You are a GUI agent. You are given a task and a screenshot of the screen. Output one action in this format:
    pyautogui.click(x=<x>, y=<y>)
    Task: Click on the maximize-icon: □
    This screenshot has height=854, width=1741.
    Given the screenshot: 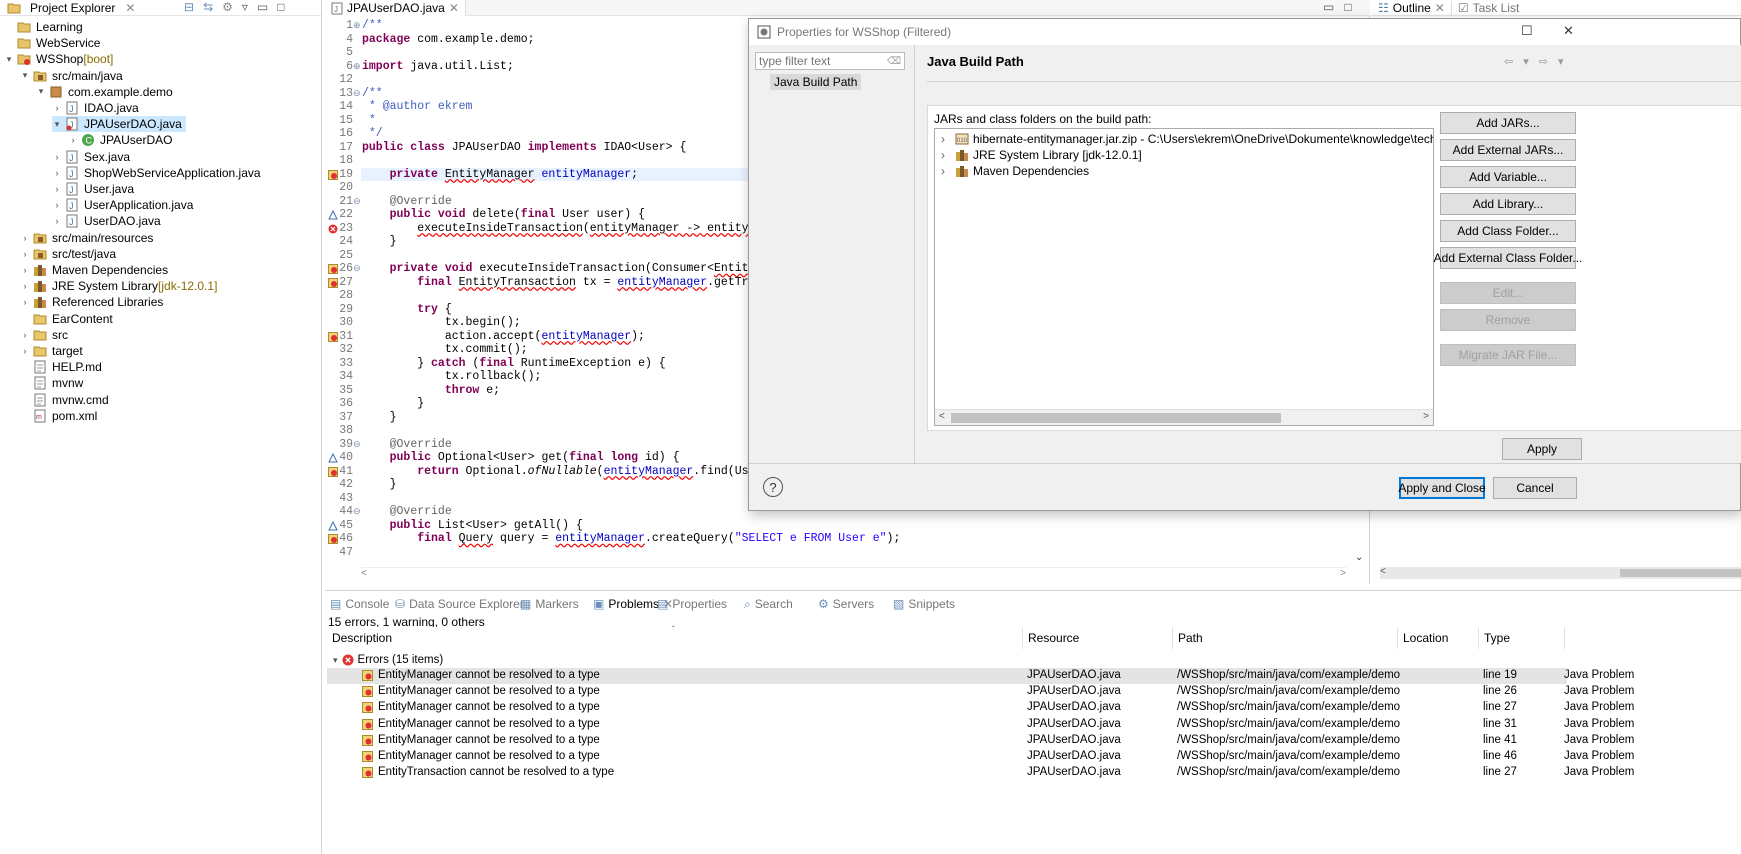 What is the action you would take?
    pyautogui.click(x=280, y=7)
    